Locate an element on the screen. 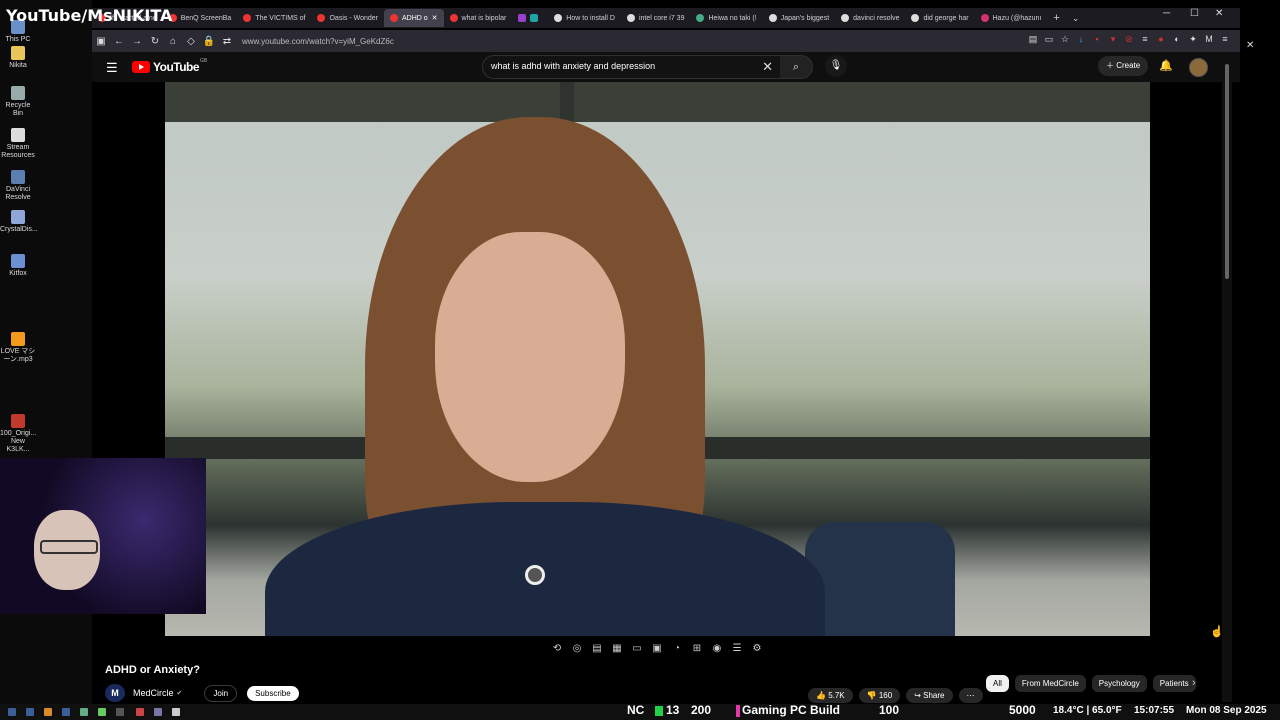 Image resolution: width=1280 pixels, height=720 pixels. transcript-icon: ☰ is located at coordinates (737, 648).